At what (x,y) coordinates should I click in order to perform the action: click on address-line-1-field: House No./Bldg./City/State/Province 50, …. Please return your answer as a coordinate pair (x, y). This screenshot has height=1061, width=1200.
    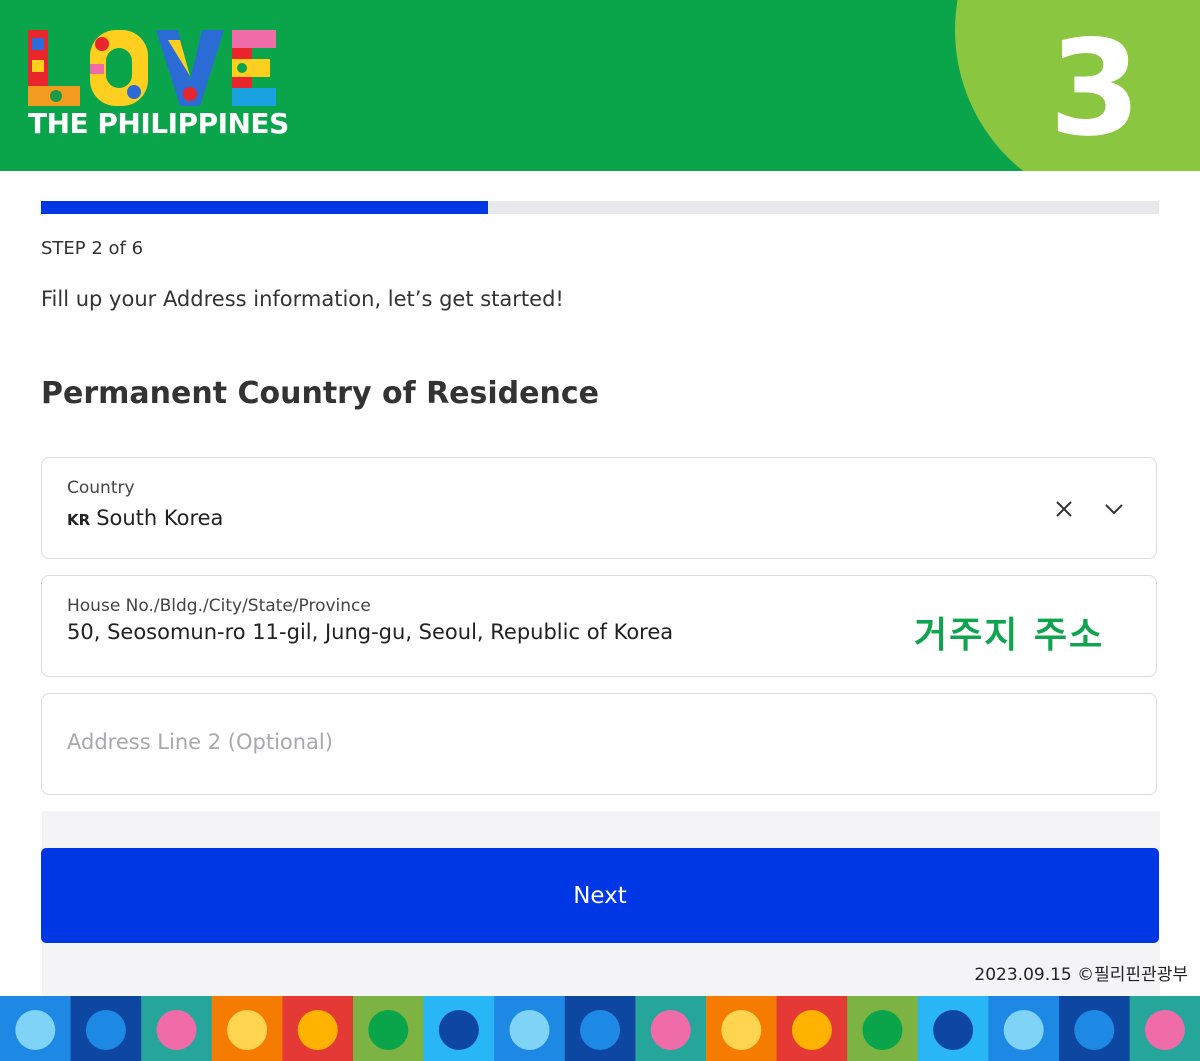
    Looking at the image, I should click on (599, 626).